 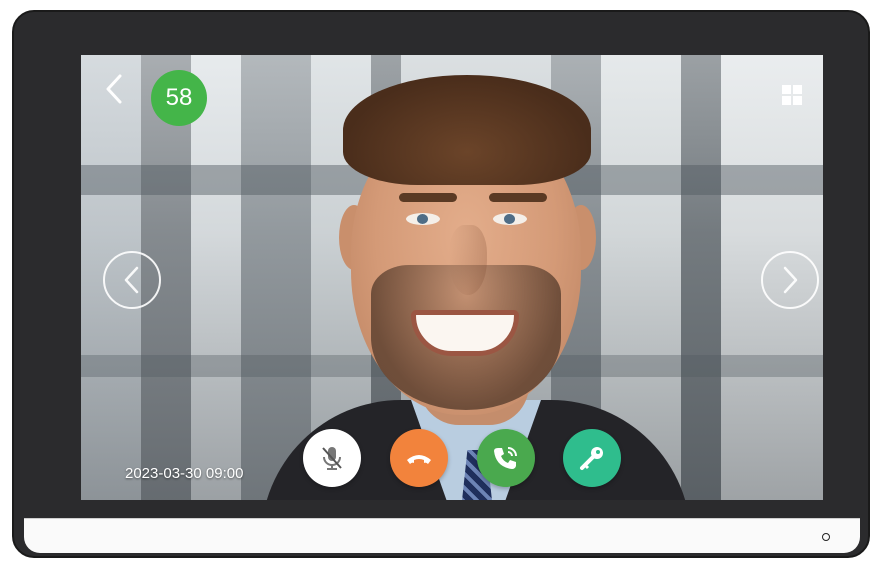 I want to click on previous-camera-button, so click(x=132, y=280).